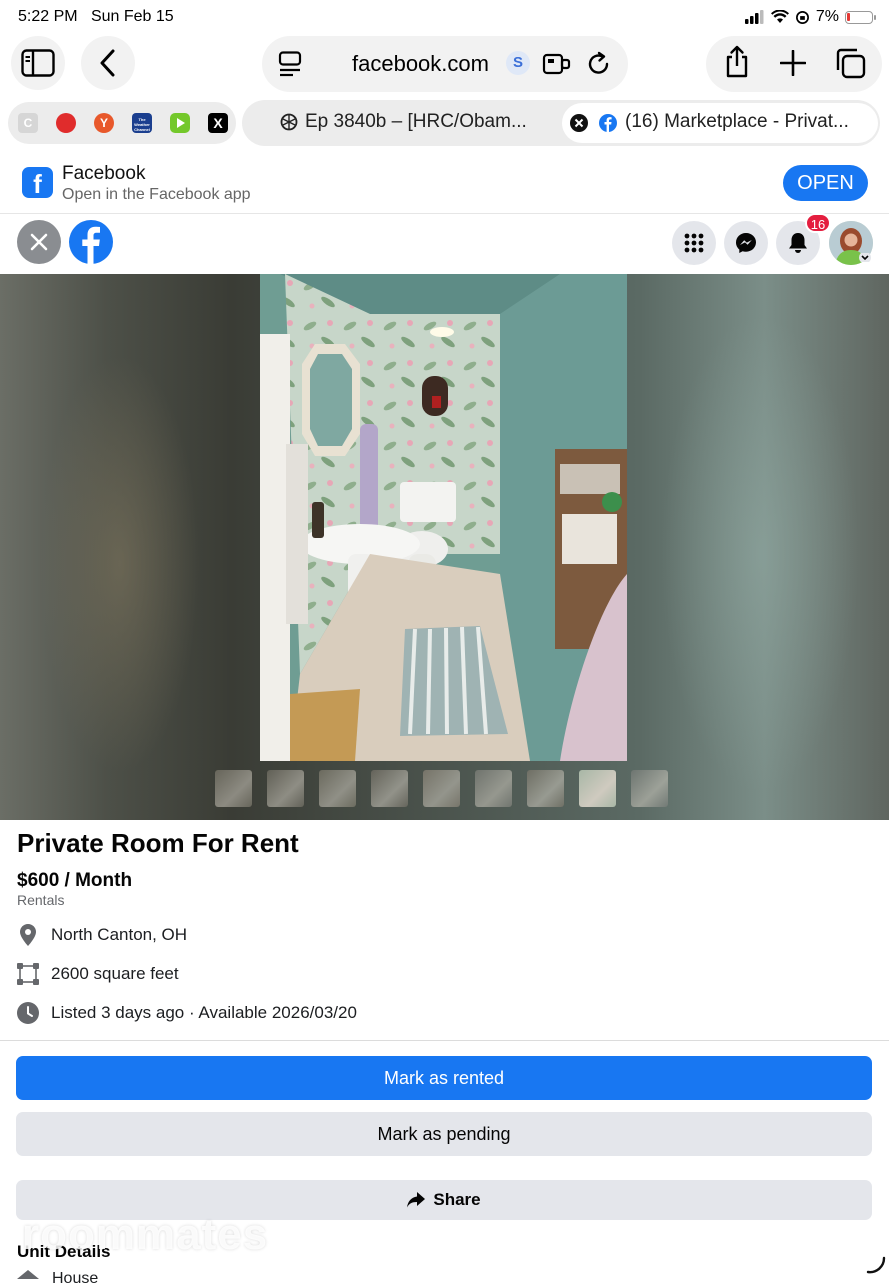 This screenshot has height=1288, width=889. I want to click on open-app-button: OPEN, so click(825, 183).